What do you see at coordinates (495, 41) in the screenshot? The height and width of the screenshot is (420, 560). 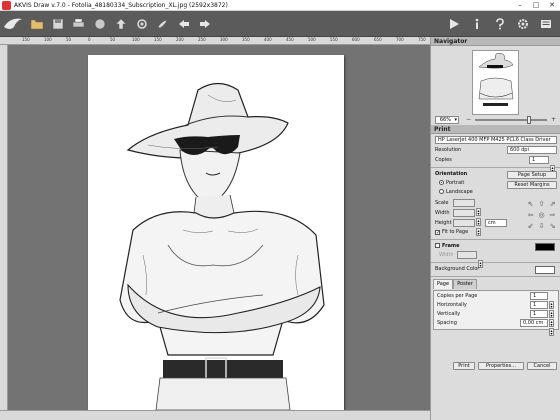 I see `navigator-title: Navigator` at bounding box center [495, 41].